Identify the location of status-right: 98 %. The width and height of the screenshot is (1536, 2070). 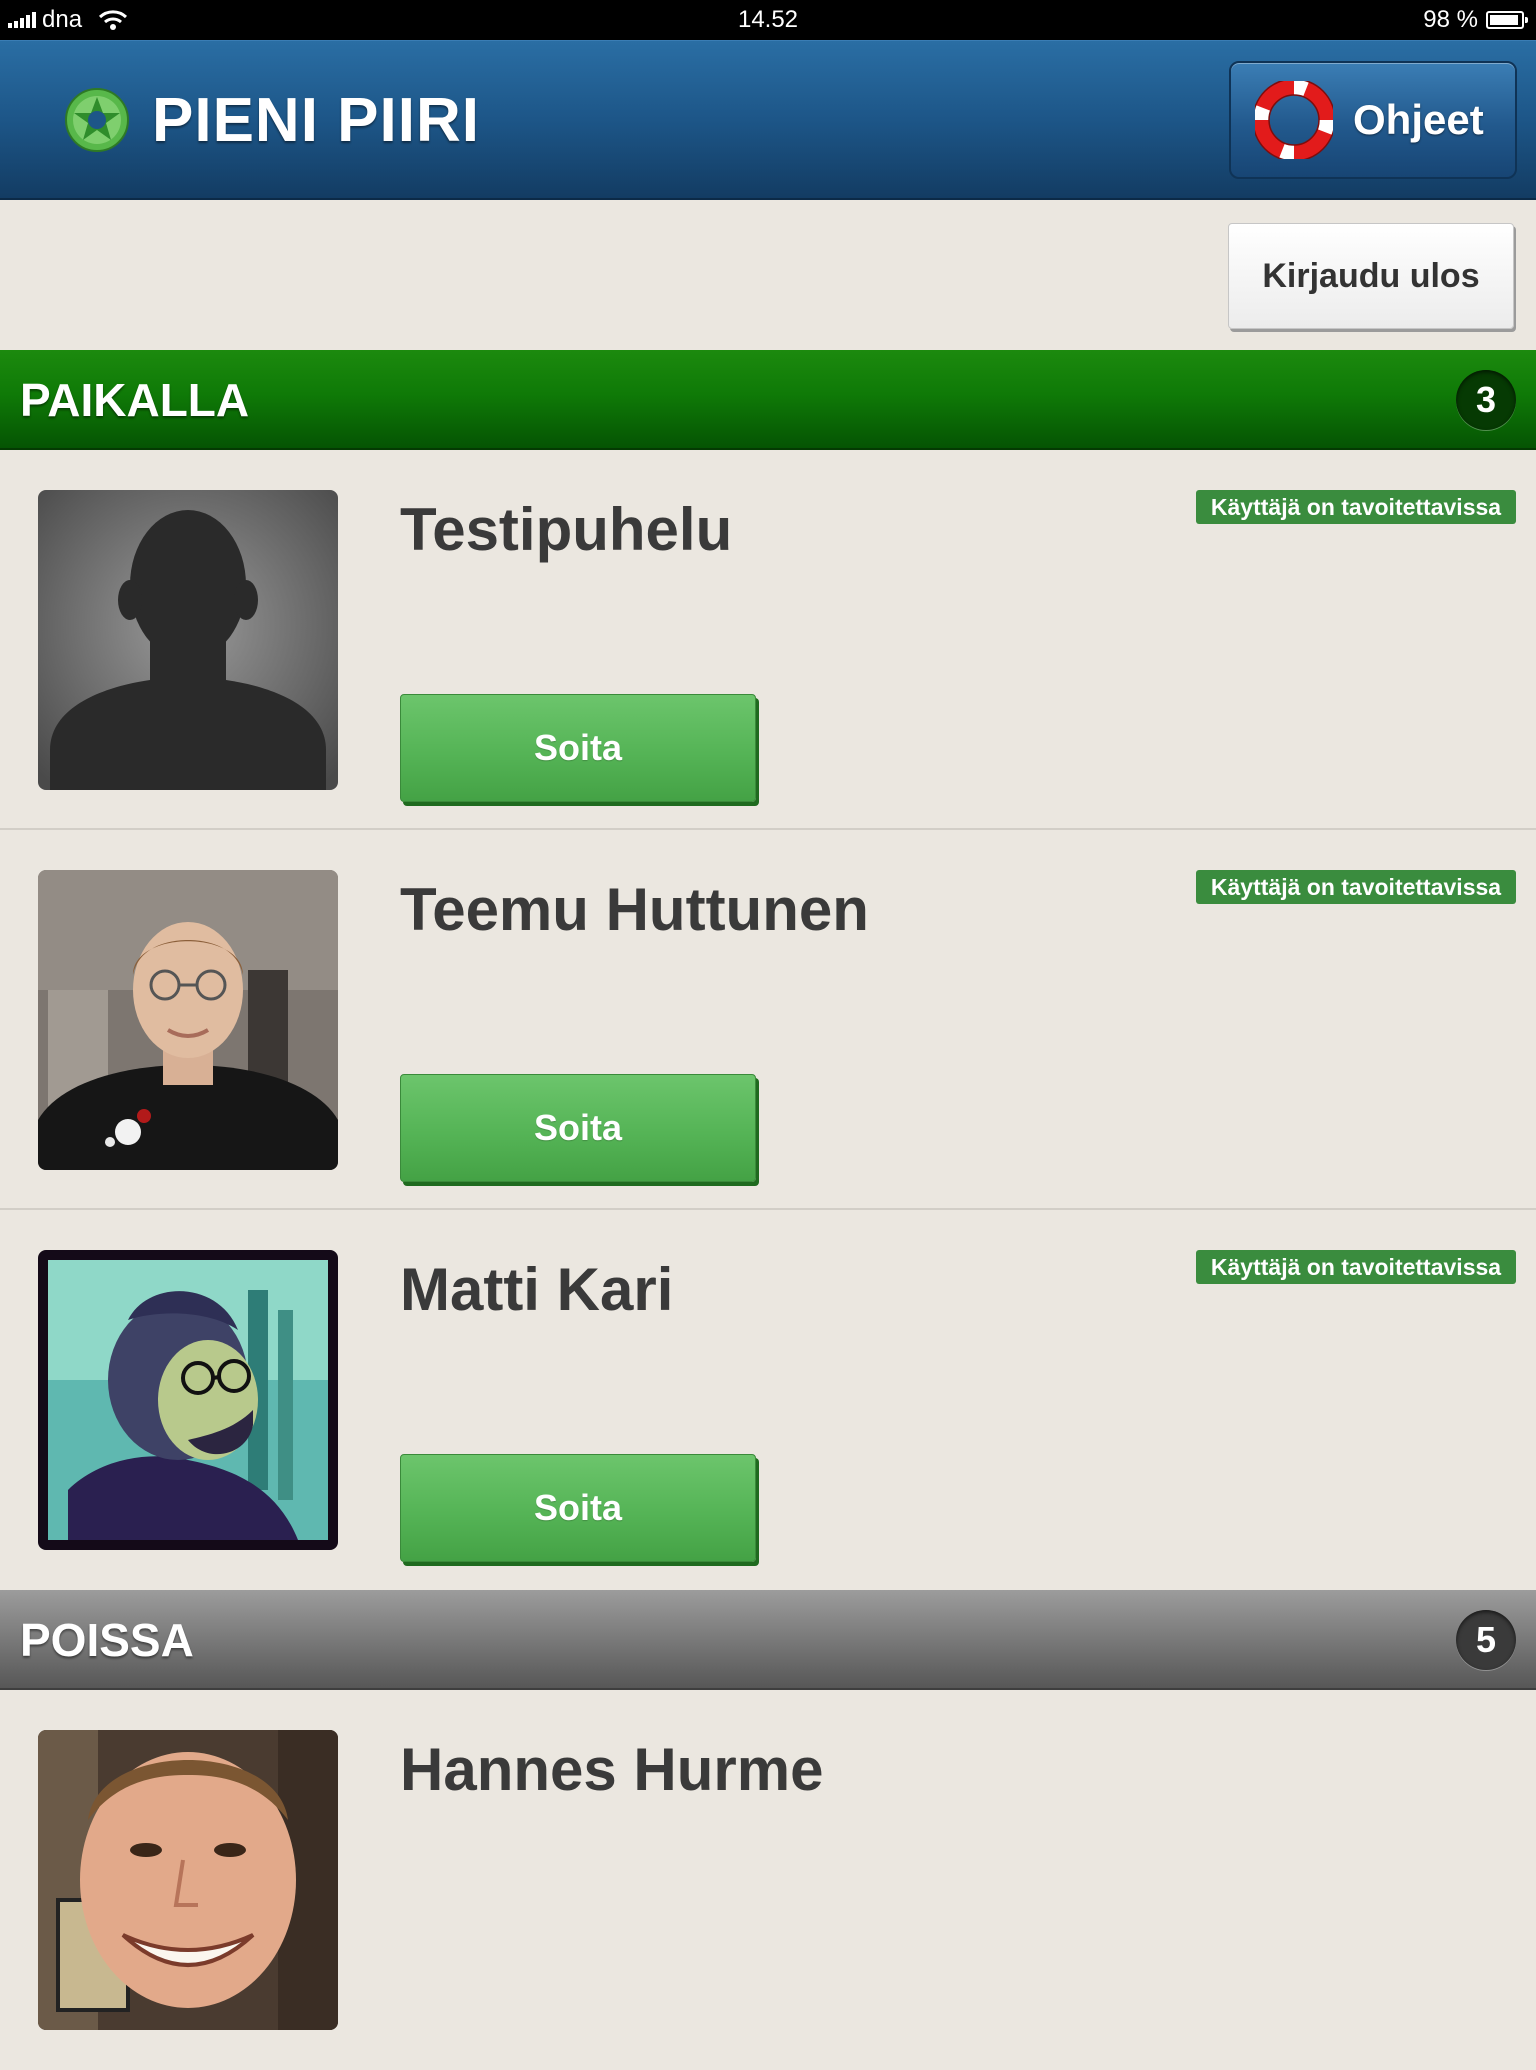
(1475, 20).